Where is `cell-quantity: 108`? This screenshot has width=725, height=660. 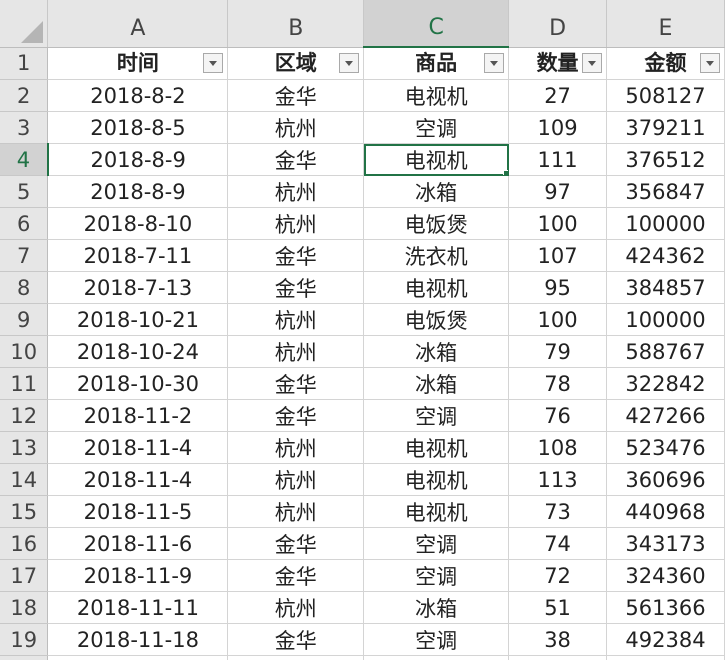 cell-quantity: 108 is located at coordinates (558, 447).